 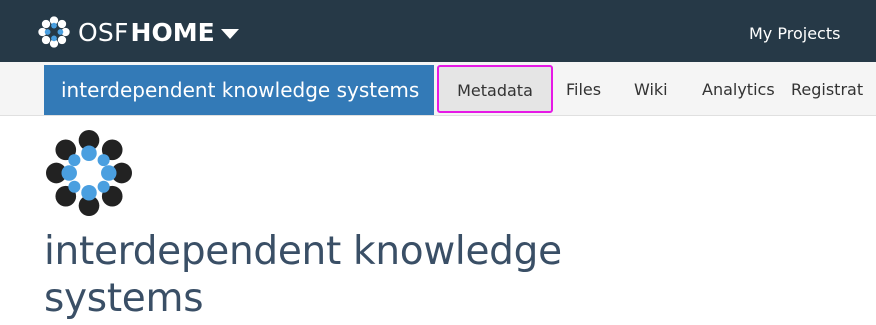 What do you see at coordinates (583, 90) in the screenshot?
I see `nav-files: Files` at bounding box center [583, 90].